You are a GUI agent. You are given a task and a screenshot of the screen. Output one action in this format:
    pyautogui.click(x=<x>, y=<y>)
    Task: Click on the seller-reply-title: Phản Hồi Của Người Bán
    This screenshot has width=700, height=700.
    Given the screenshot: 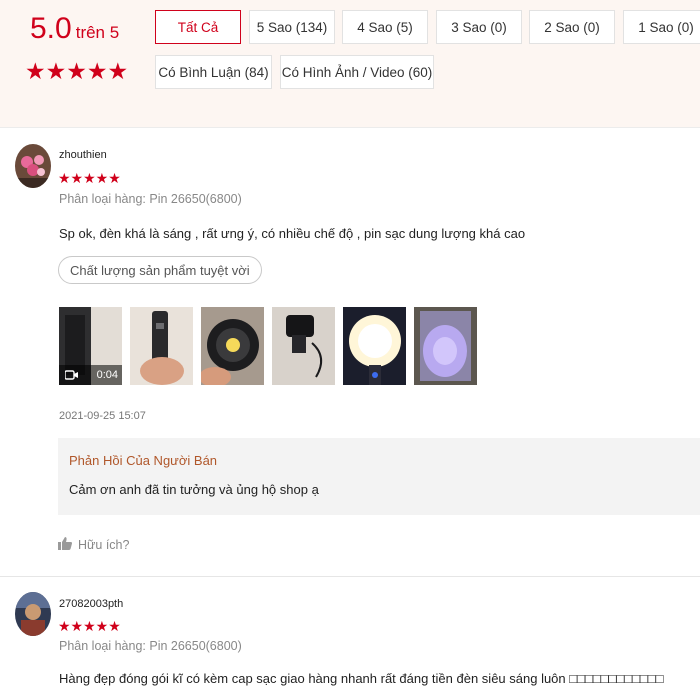 What is the action you would take?
    pyautogui.click(x=143, y=460)
    